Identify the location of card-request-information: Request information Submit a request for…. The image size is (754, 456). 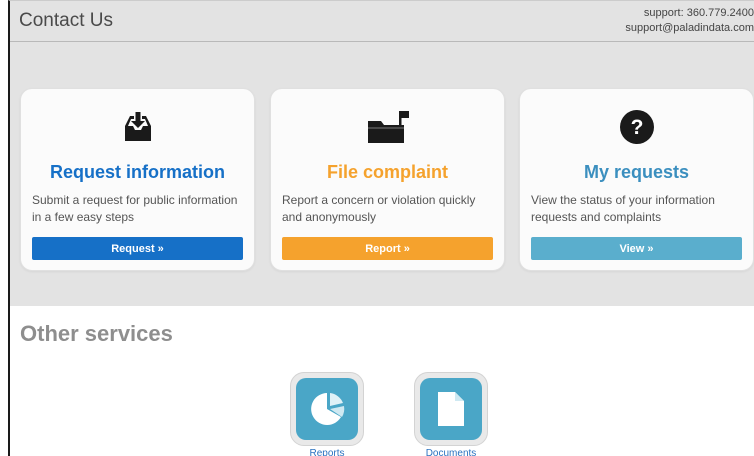
(137, 179).